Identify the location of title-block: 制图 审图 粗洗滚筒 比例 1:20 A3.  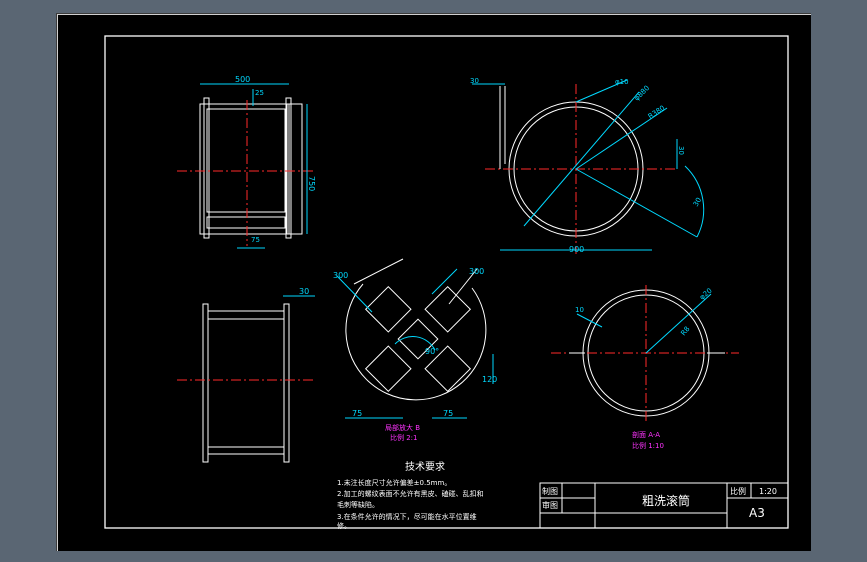
(664, 505).